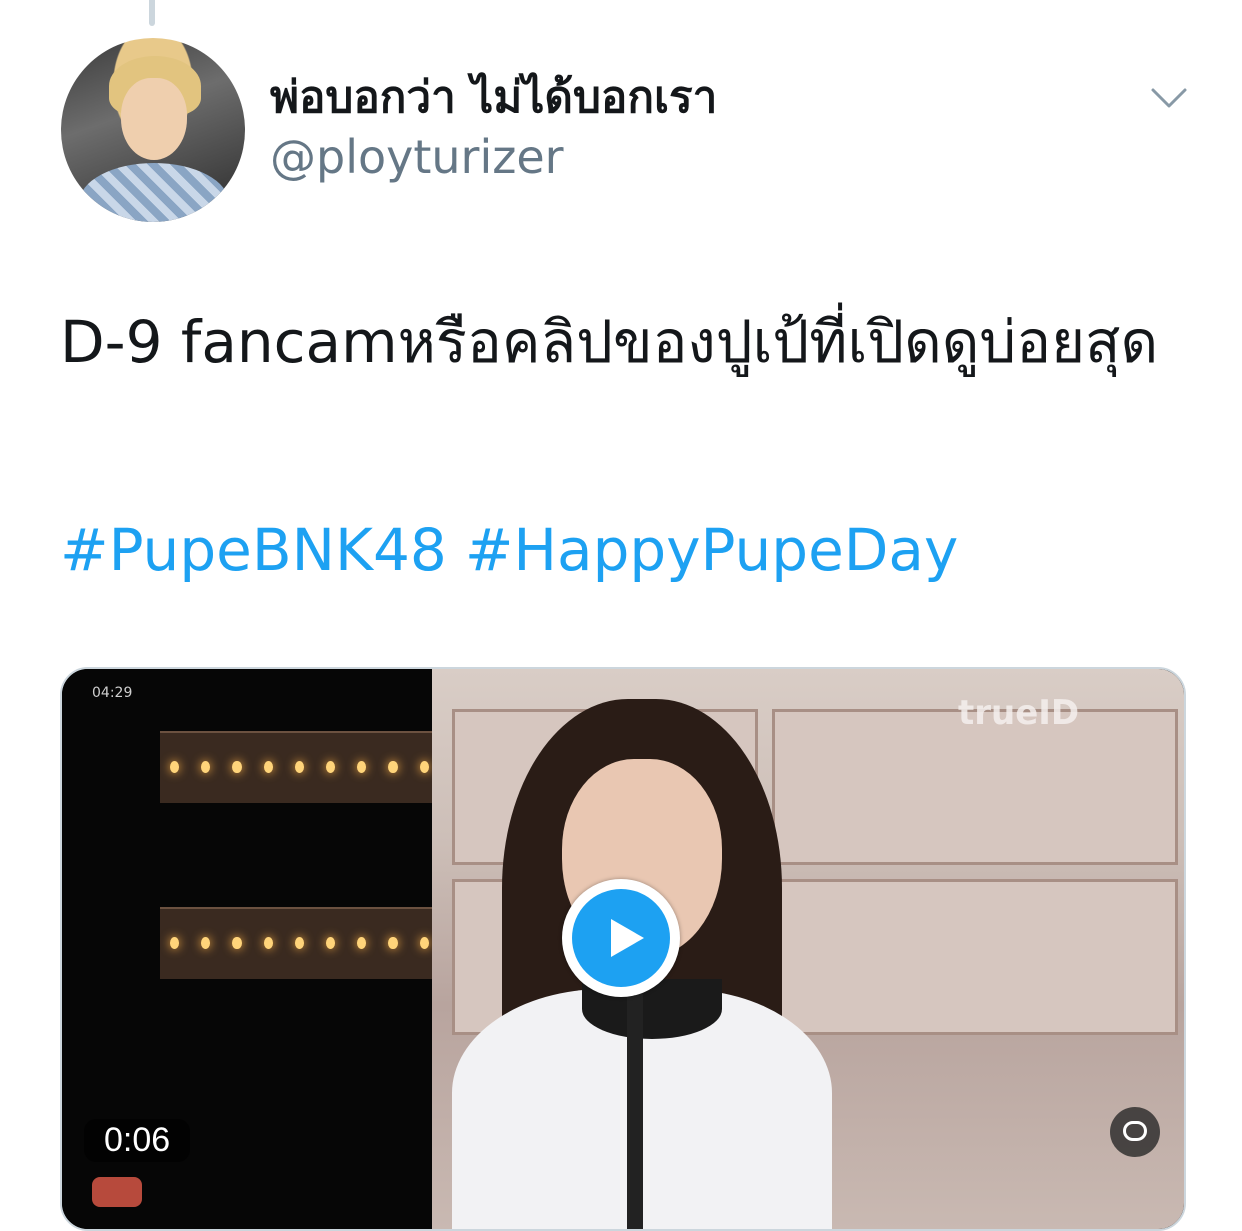 The image size is (1242, 1231). I want to click on avatar, so click(153, 130).